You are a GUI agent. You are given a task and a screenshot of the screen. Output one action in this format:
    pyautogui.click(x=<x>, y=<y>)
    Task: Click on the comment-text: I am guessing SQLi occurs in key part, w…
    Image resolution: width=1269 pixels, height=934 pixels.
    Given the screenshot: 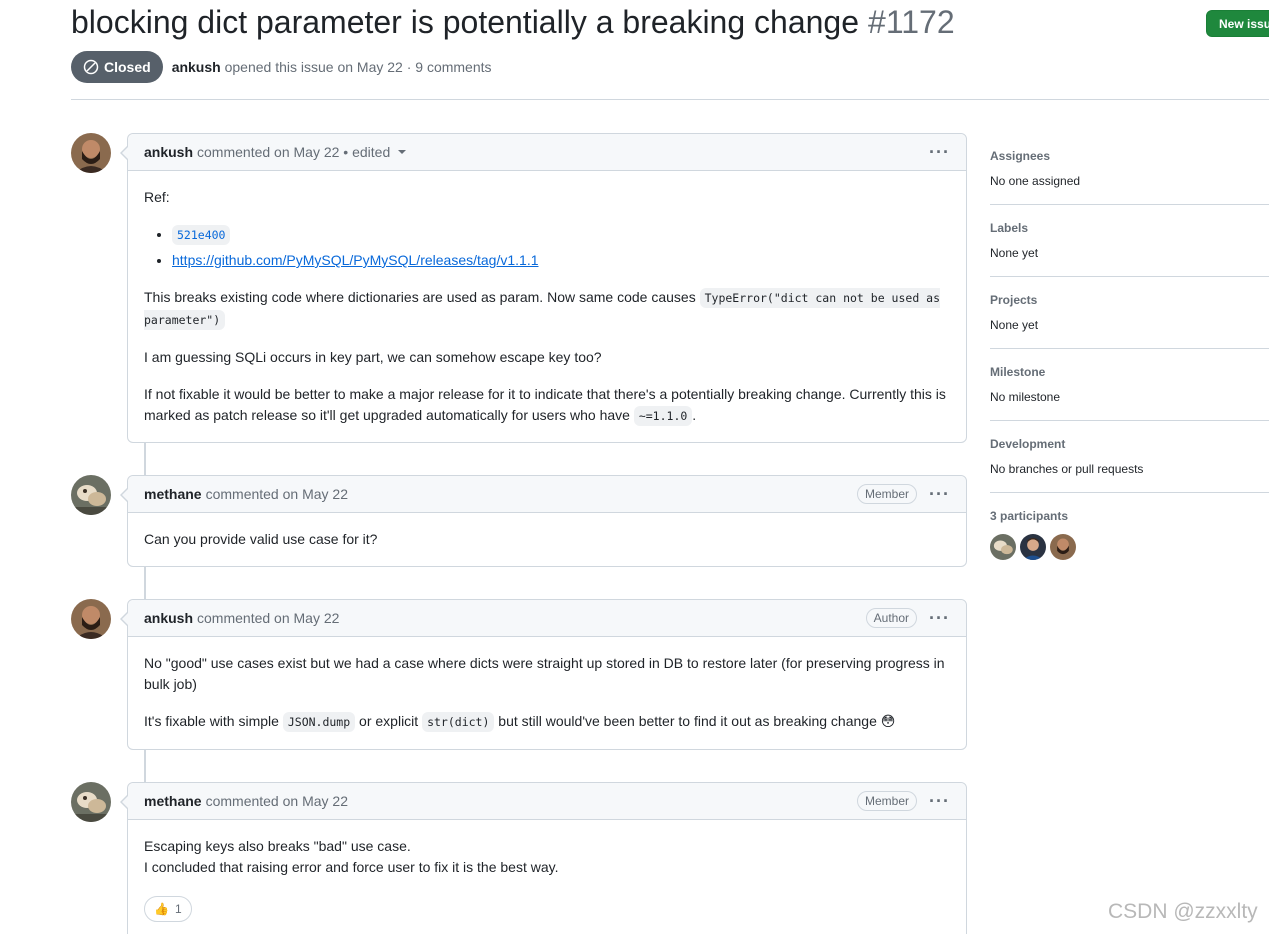 What is the action you would take?
    pyautogui.click(x=373, y=357)
    